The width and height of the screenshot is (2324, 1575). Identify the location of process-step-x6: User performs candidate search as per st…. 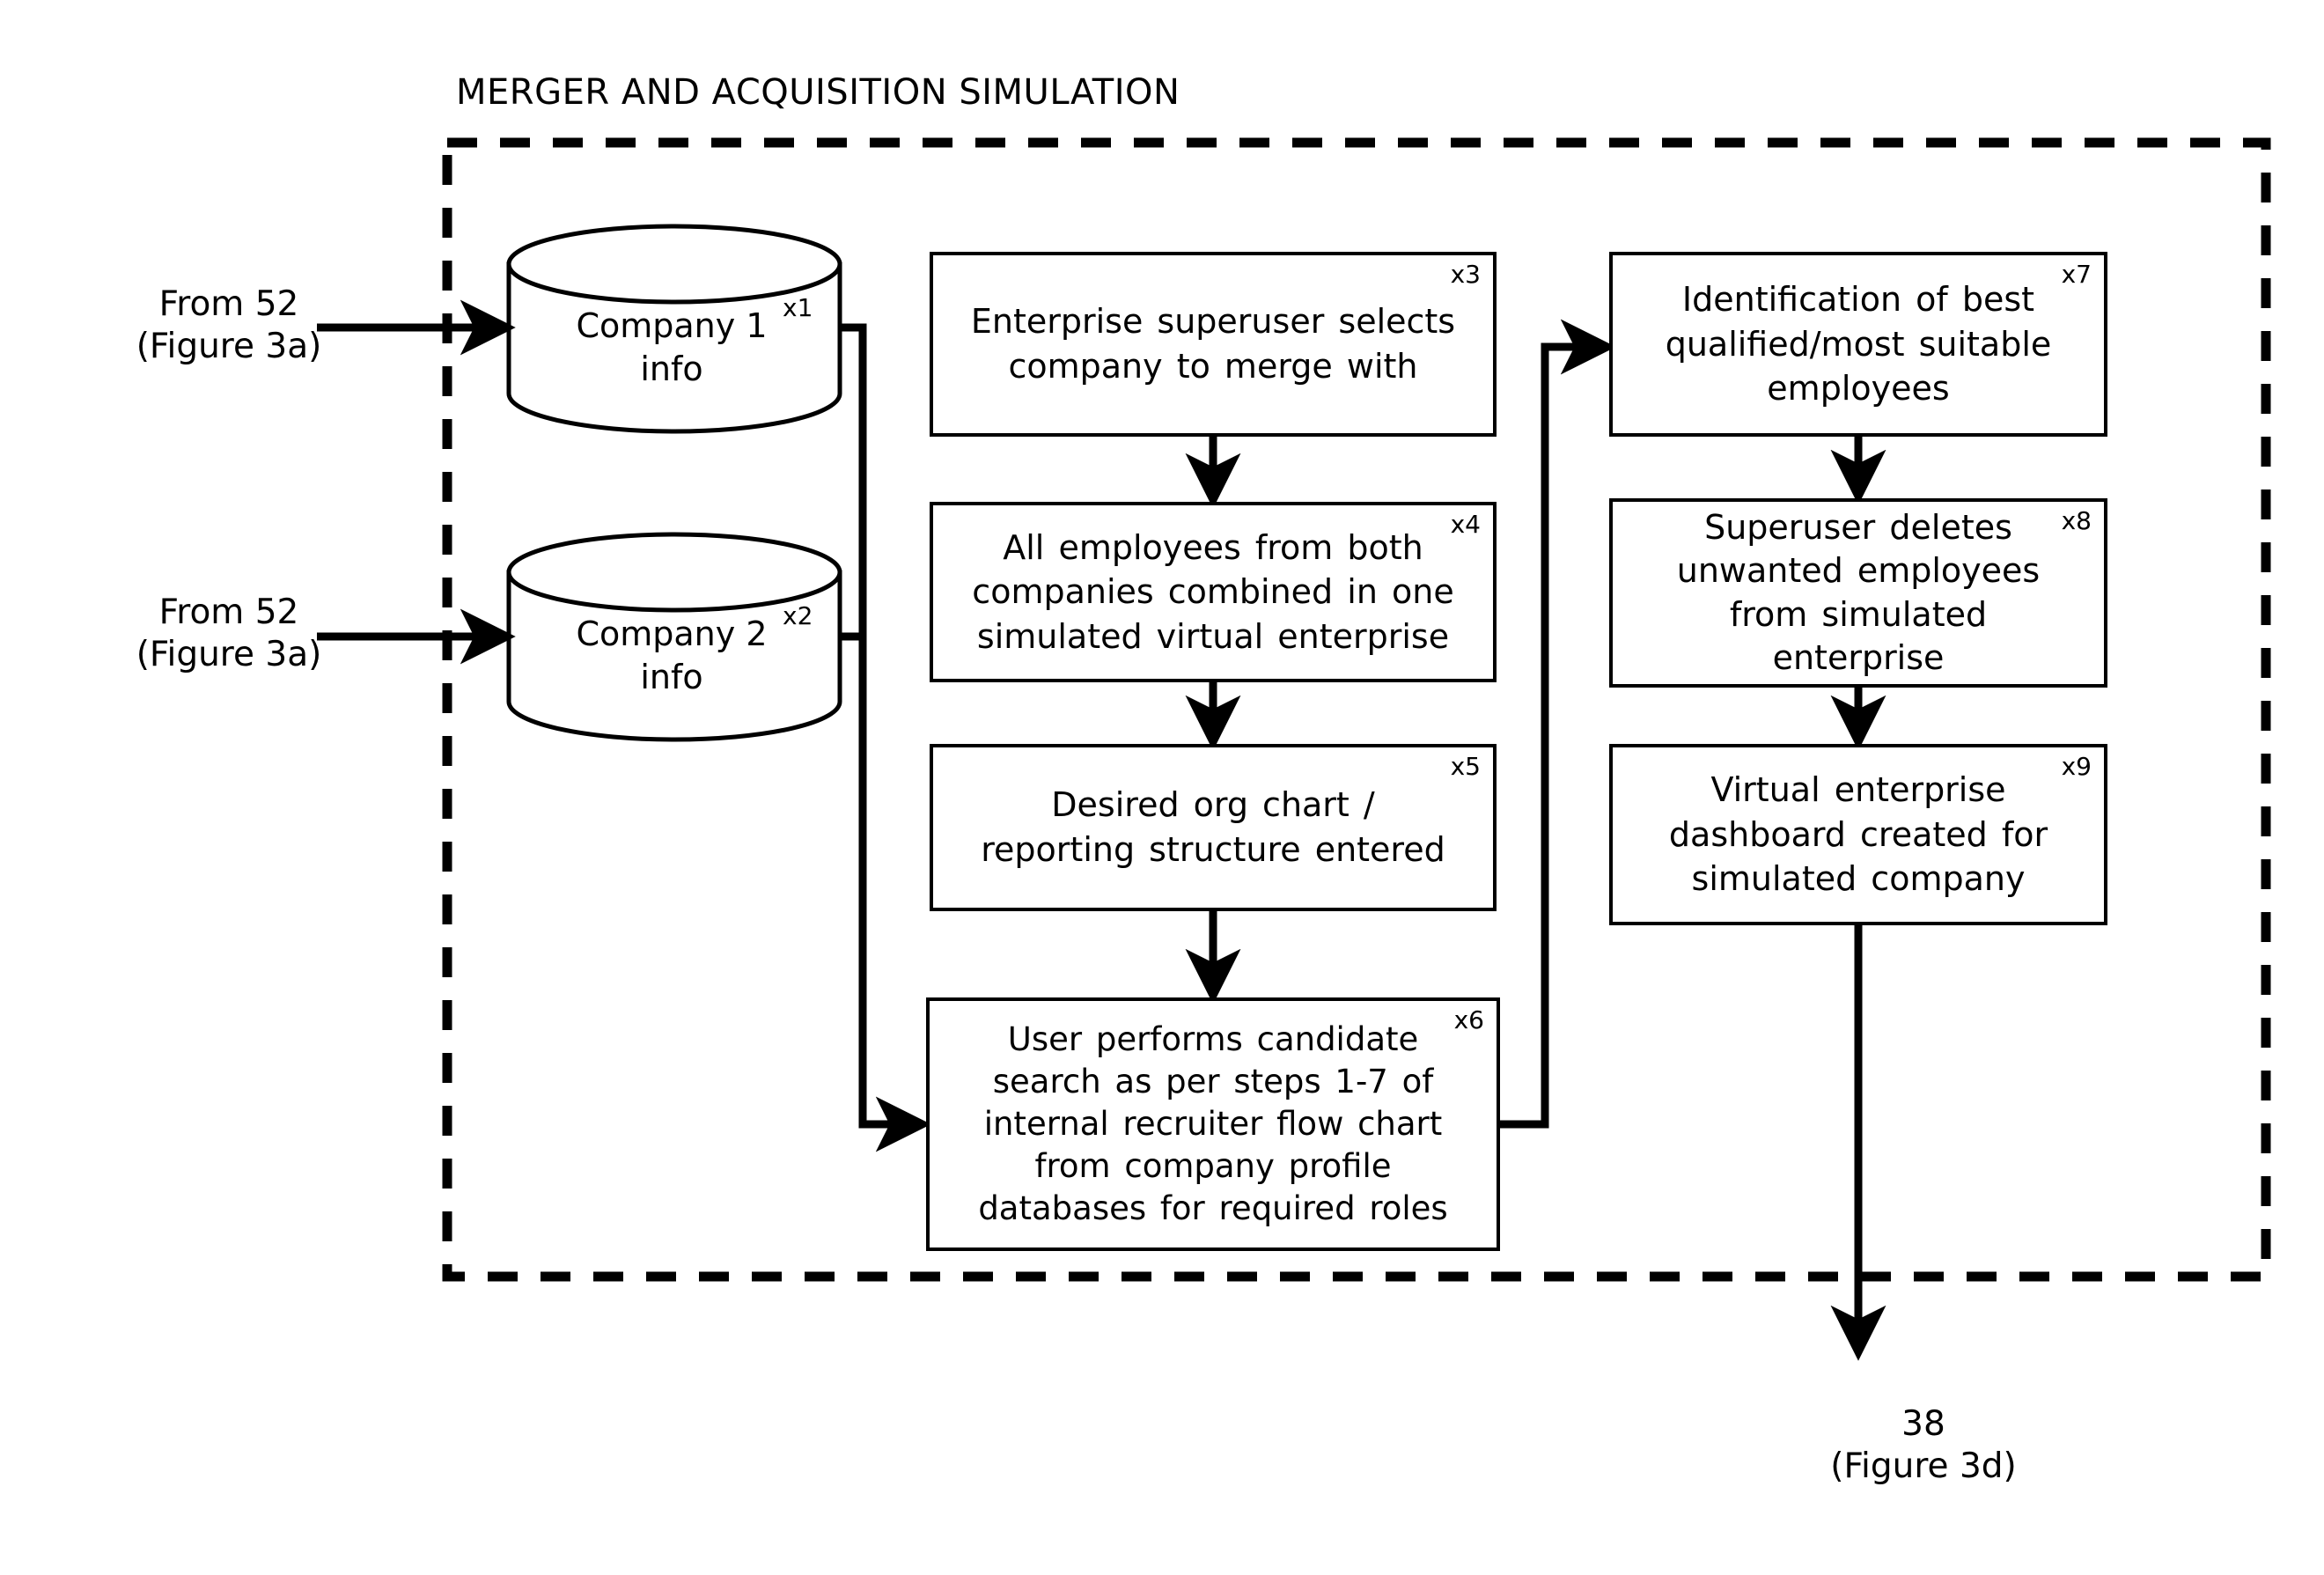
(1213, 1124).